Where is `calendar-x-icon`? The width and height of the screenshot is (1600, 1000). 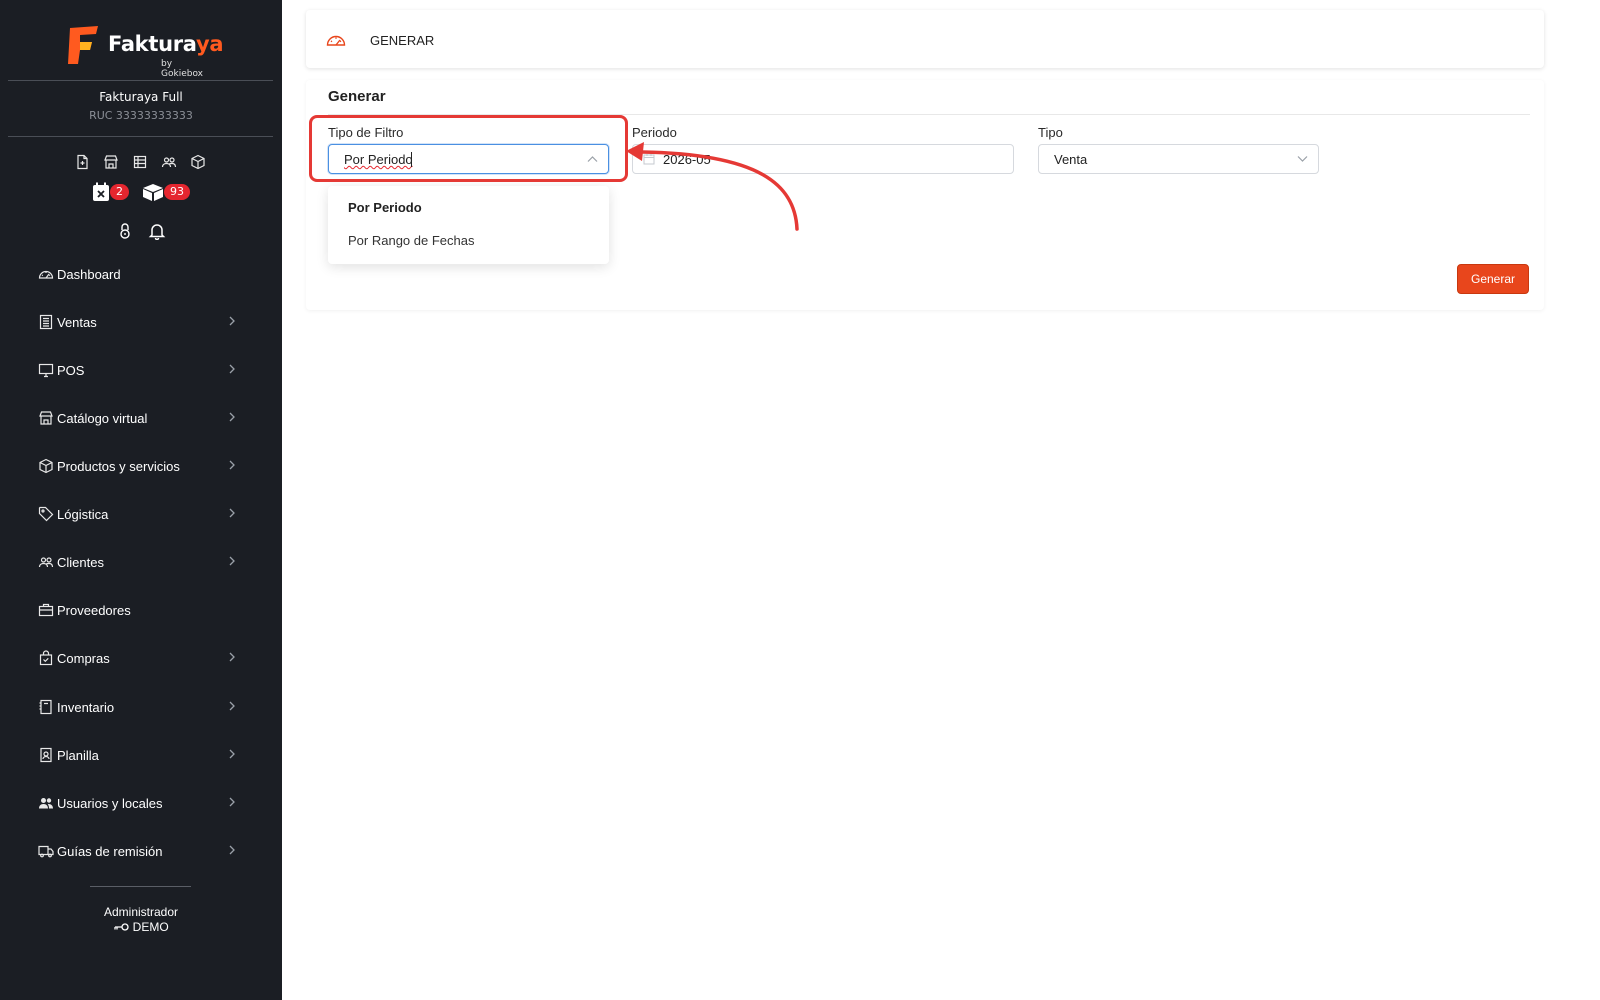 calendar-x-icon is located at coordinates (101, 192).